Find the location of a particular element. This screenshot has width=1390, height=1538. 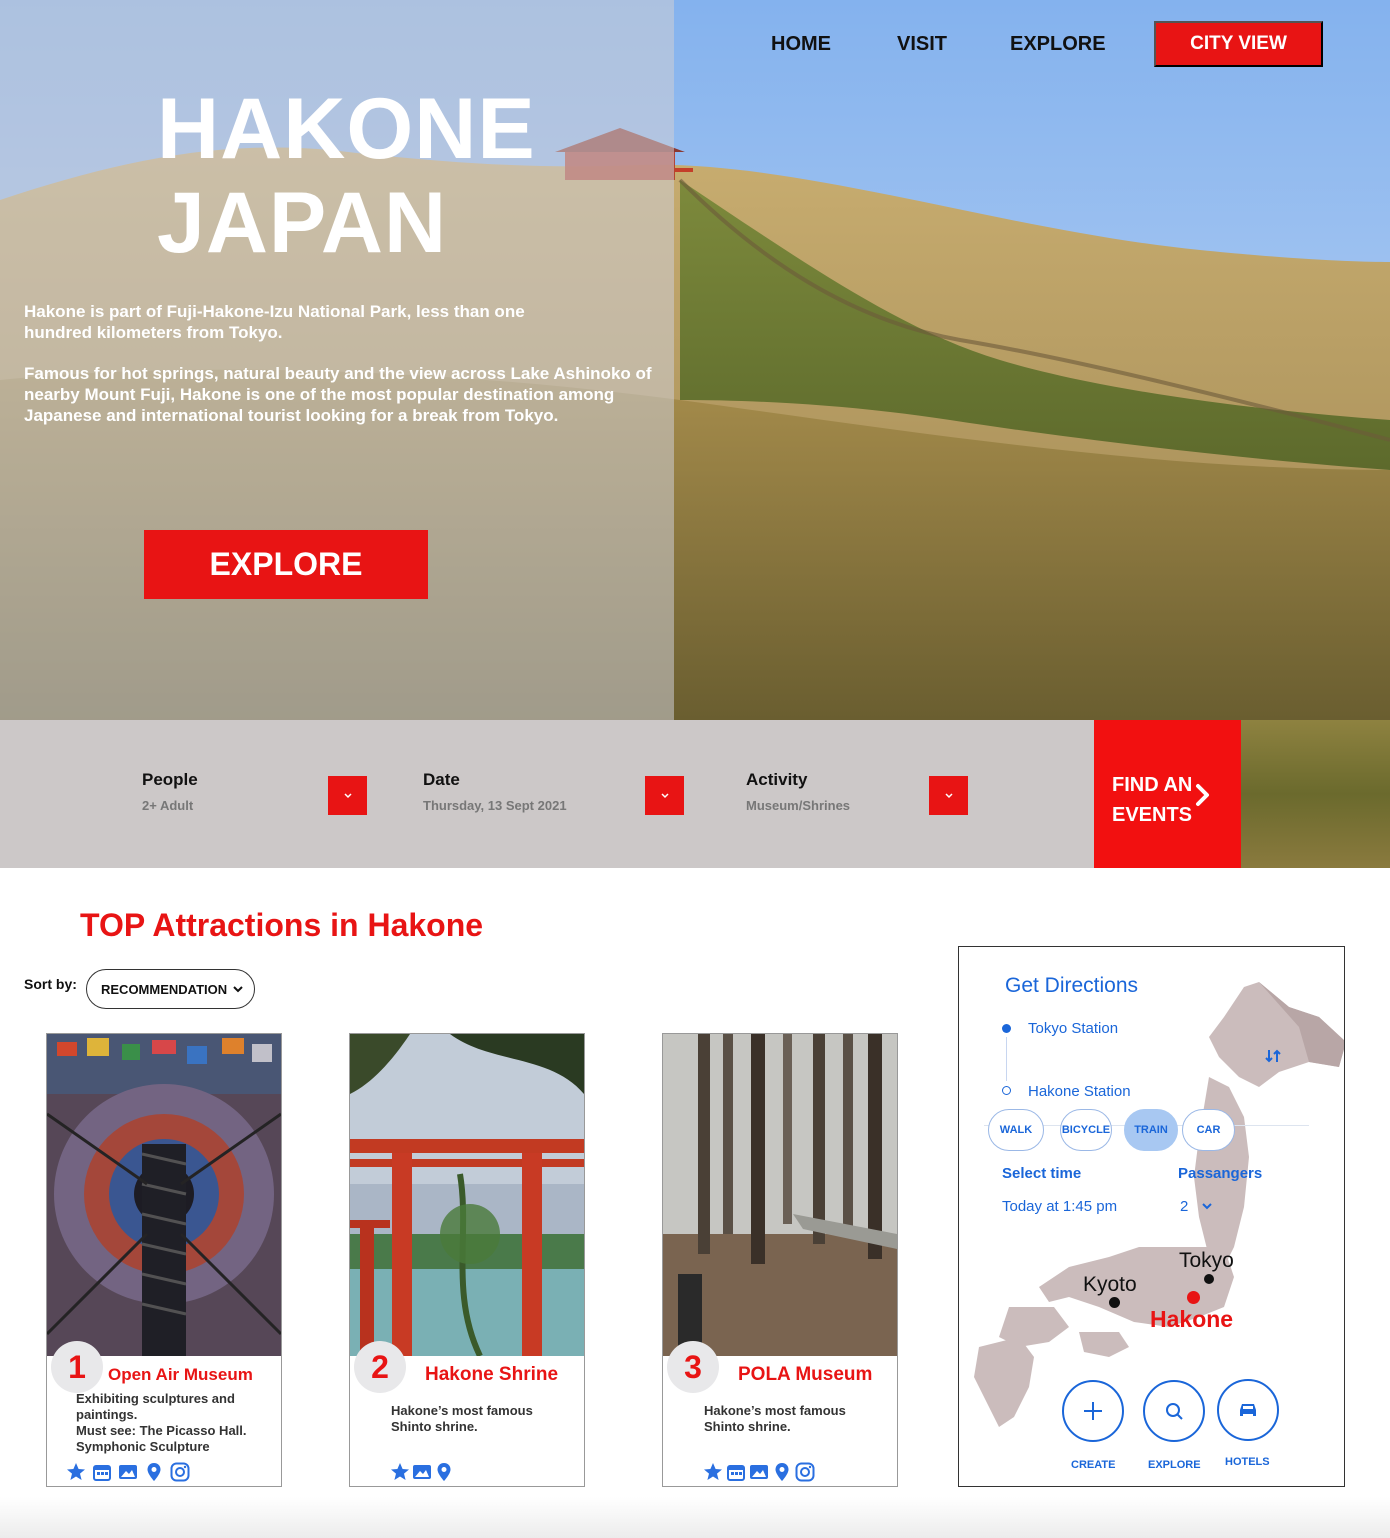

hotels-button is located at coordinates (1248, 1410).